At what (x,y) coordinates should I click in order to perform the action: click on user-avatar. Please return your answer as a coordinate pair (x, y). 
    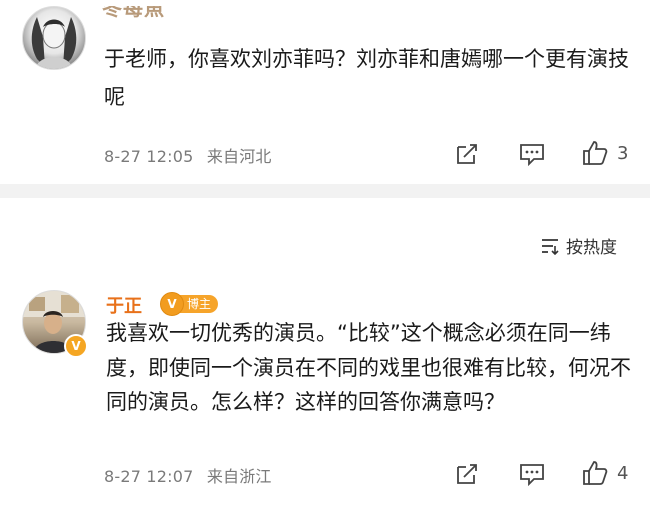
    Looking at the image, I should click on (54, 38).